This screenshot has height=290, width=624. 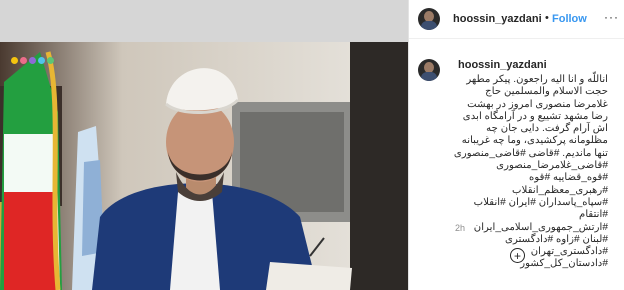 I want to click on image-top-strip, so click(x=204, y=21).